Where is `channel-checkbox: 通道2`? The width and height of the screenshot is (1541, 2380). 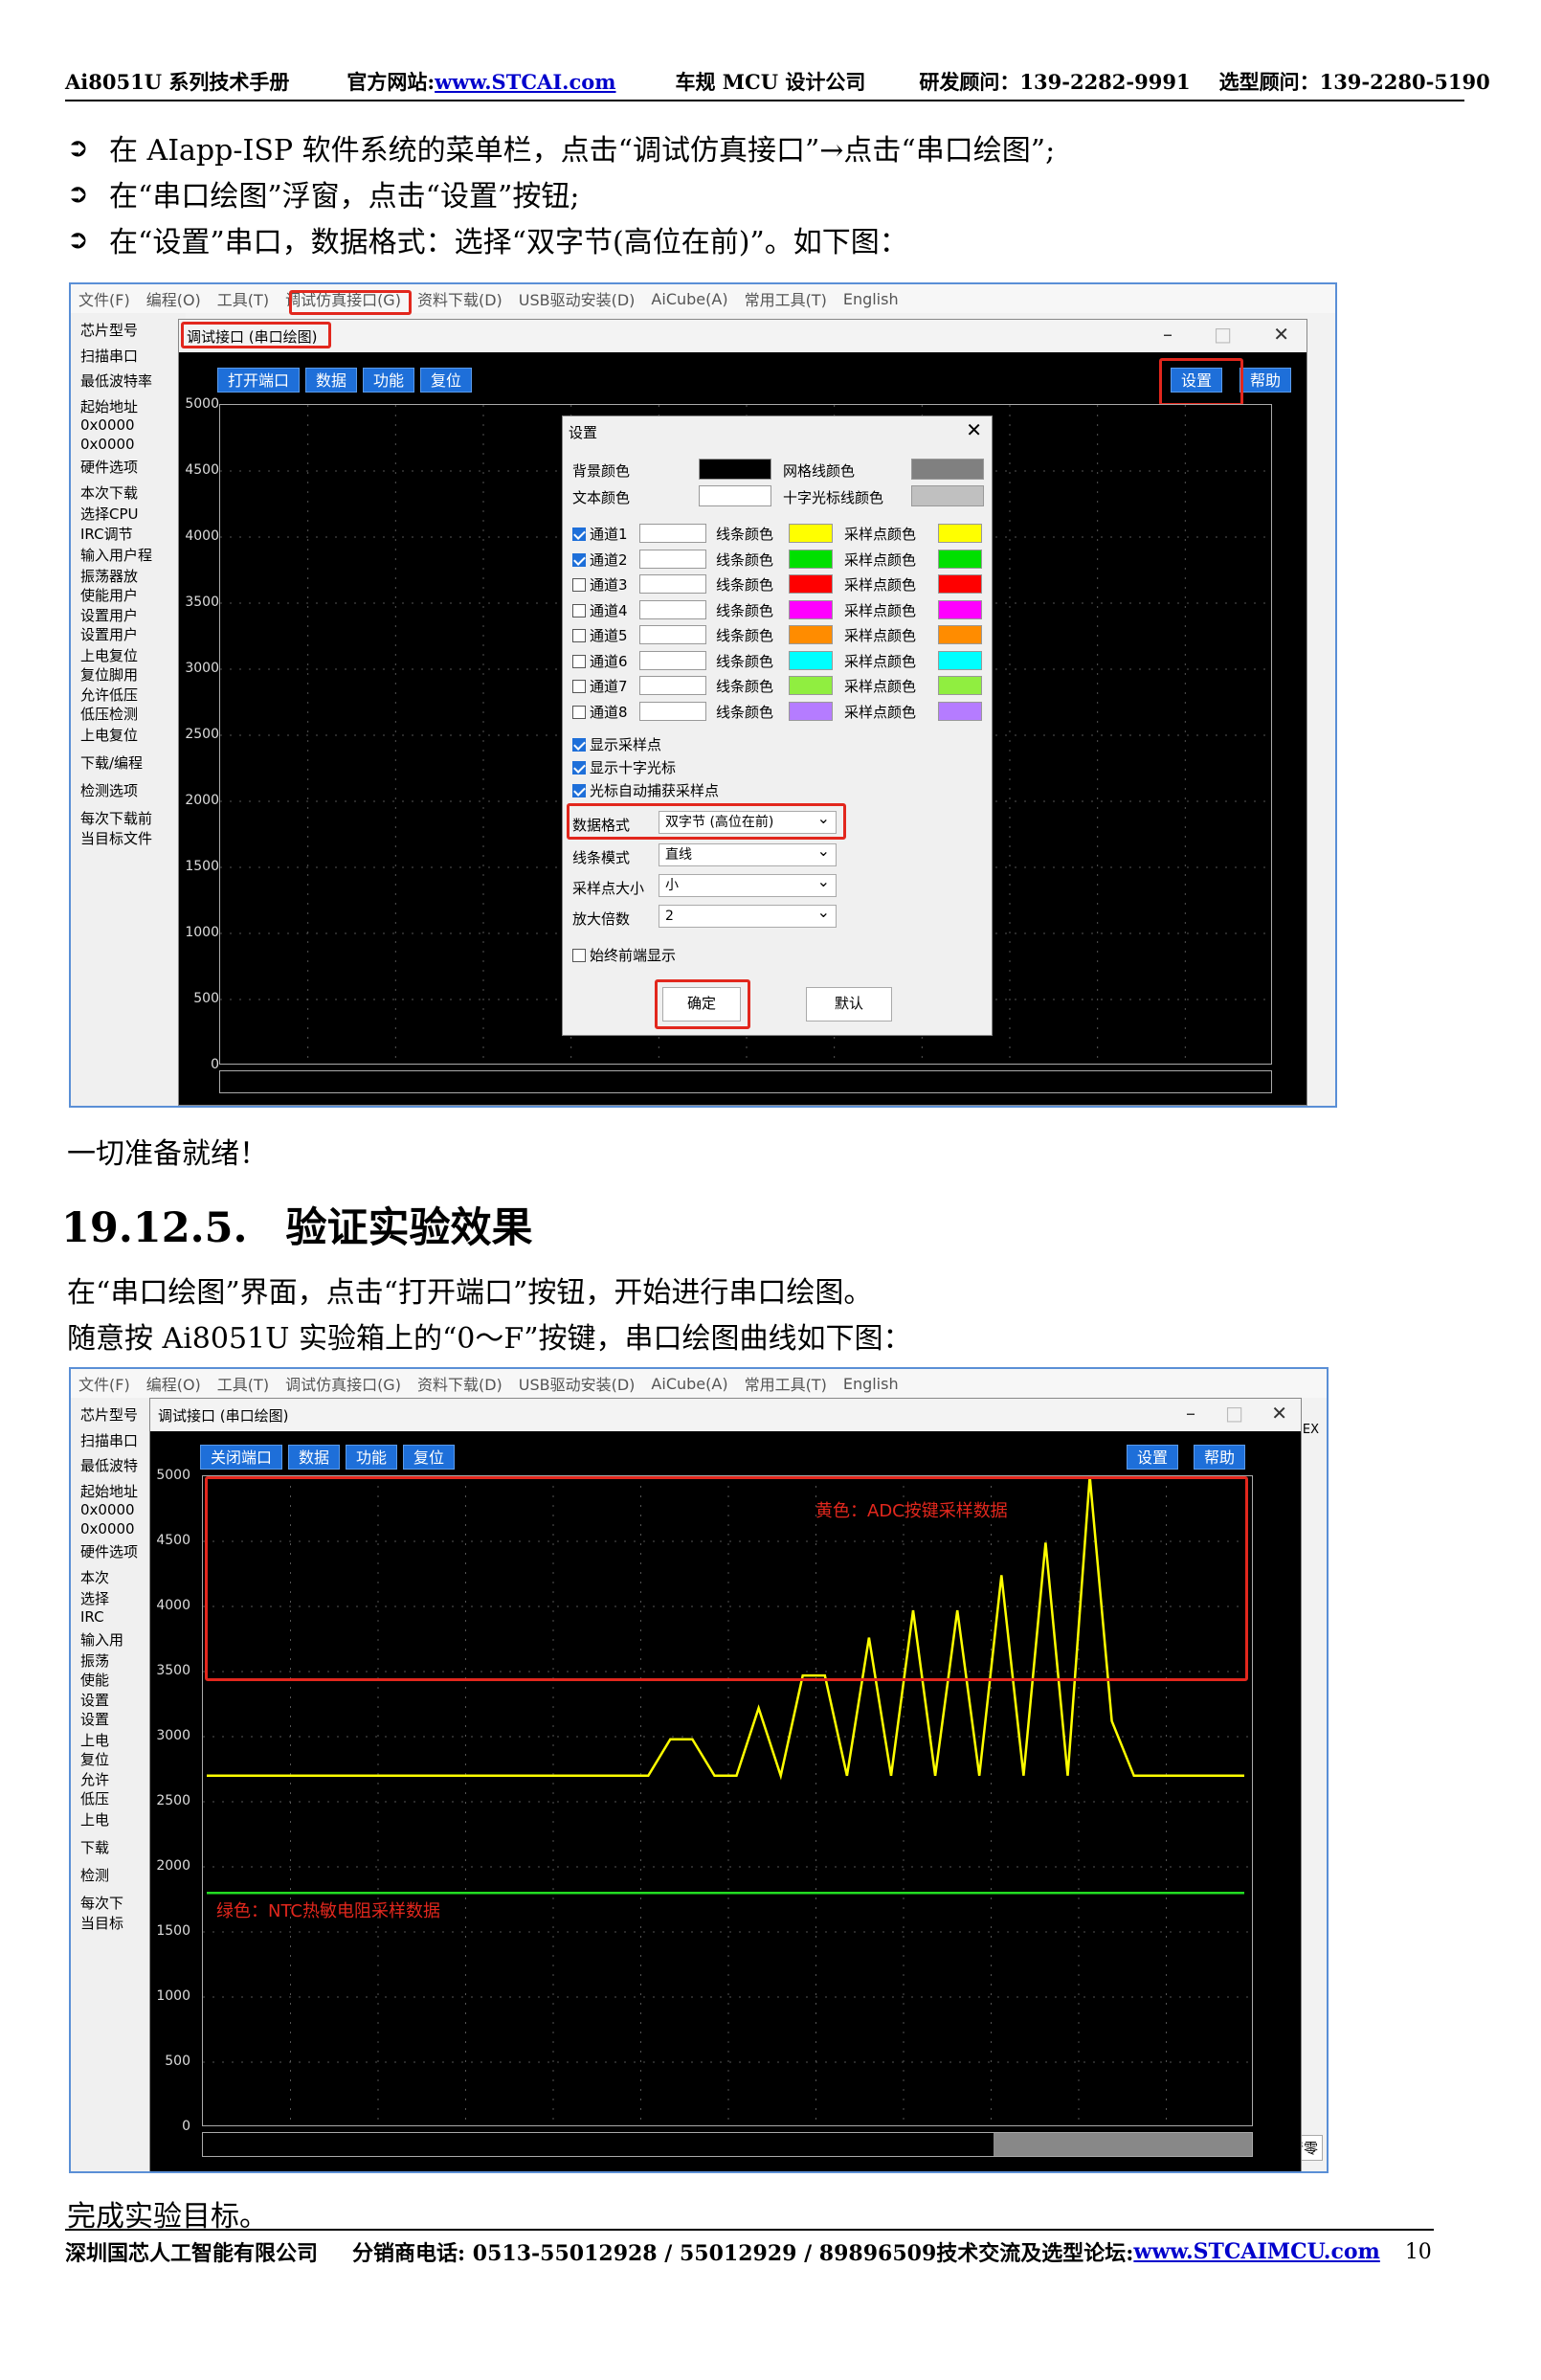
channel-checkbox: 通道2 is located at coordinates (600, 560).